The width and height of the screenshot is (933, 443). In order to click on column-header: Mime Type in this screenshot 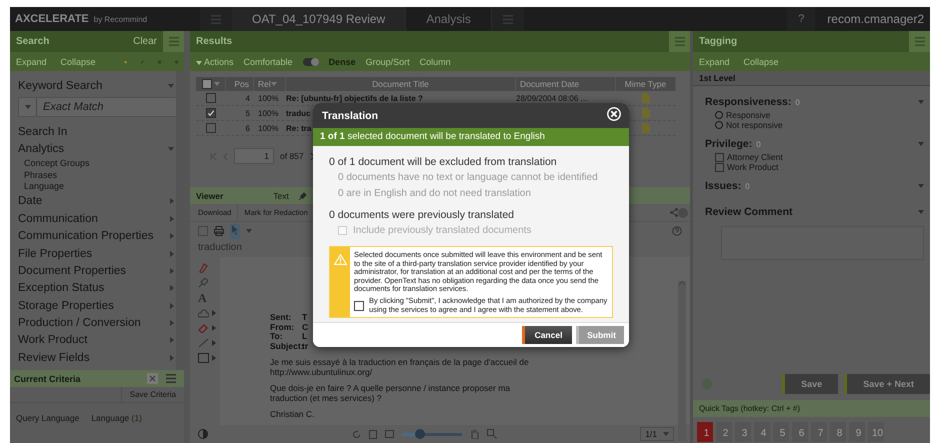, I will do `click(646, 84)`.